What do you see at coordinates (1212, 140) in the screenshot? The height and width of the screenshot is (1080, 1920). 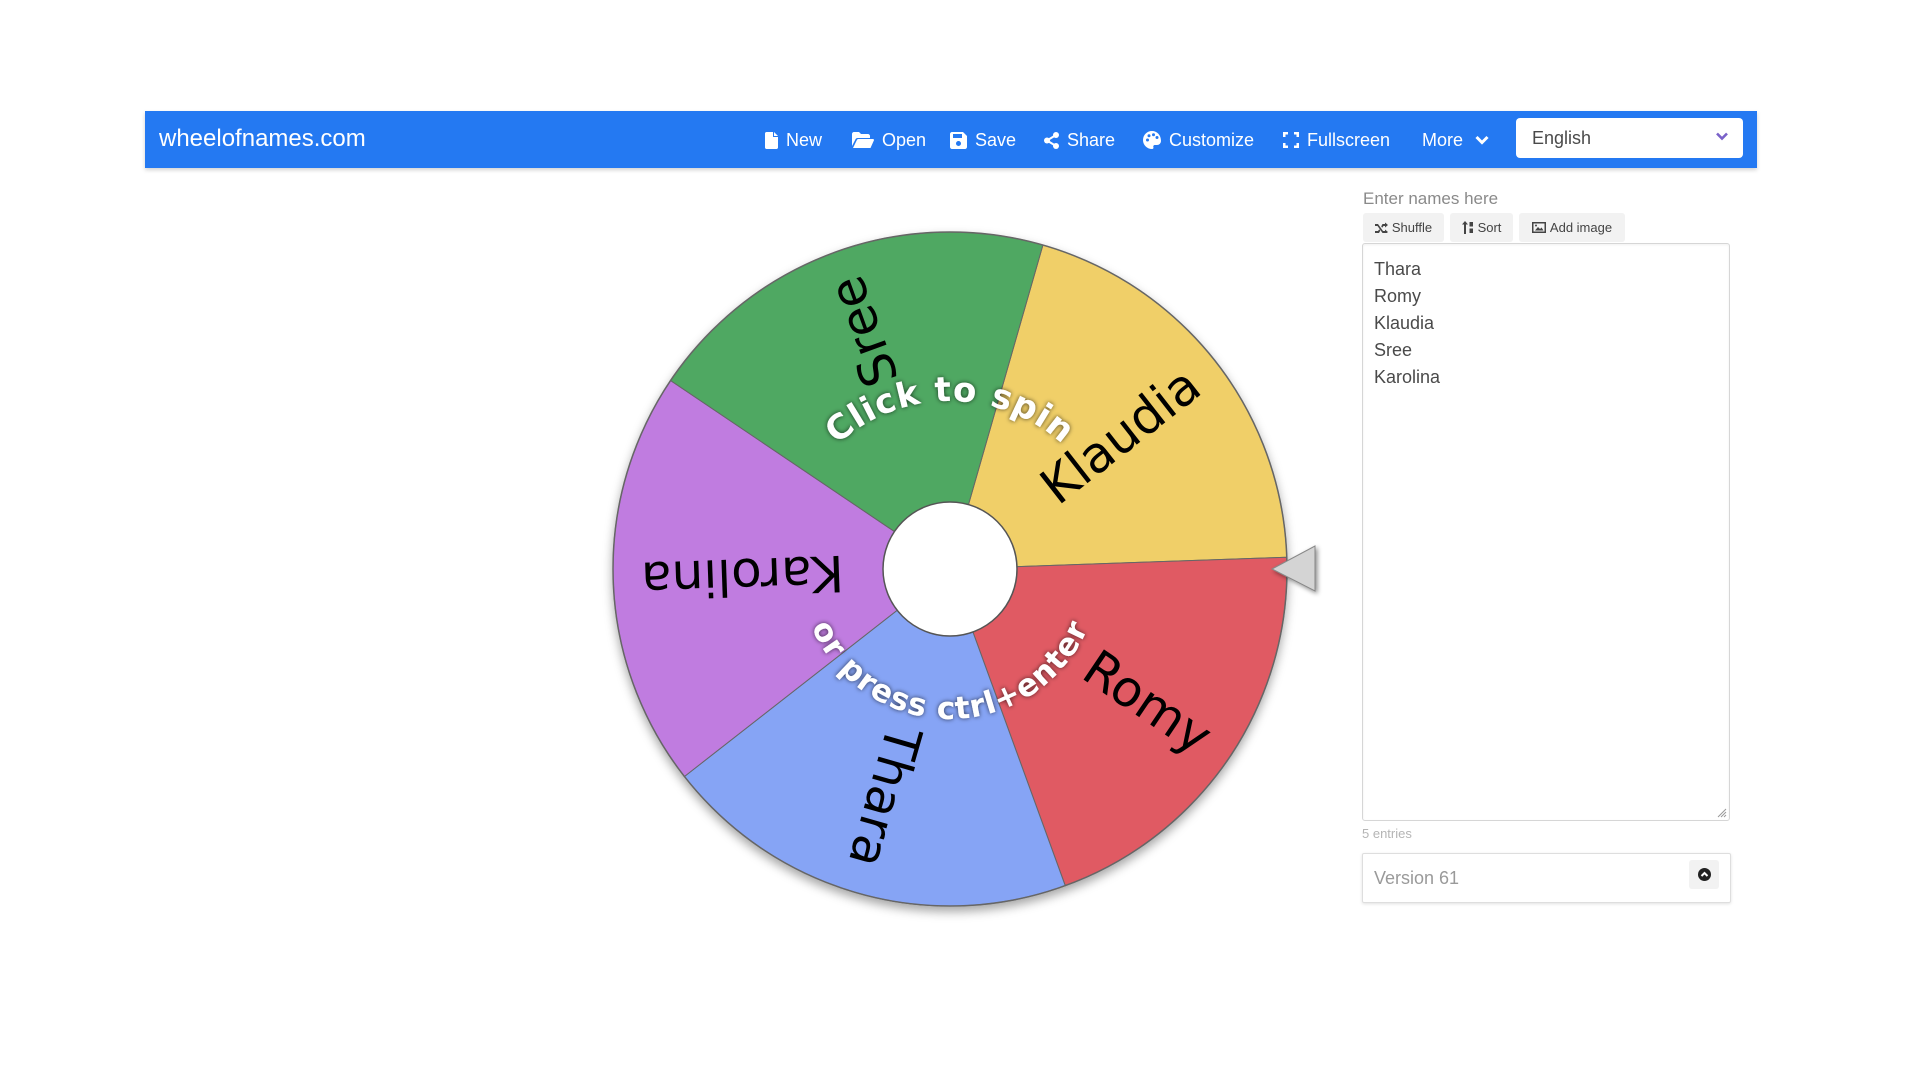 I see `customize-label: Customize` at bounding box center [1212, 140].